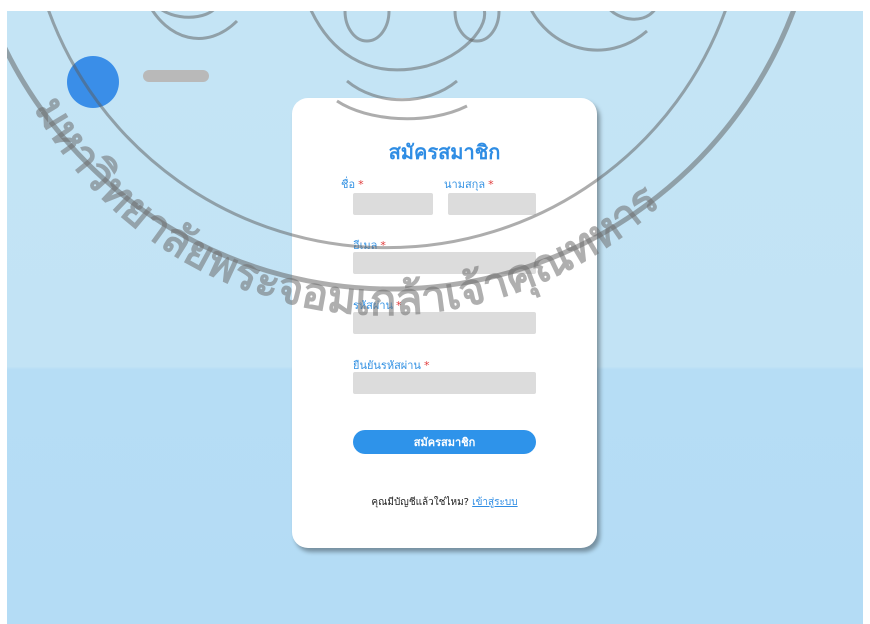 This screenshot has width=870, height=624. I want to click on email-field, so click(444, 263).